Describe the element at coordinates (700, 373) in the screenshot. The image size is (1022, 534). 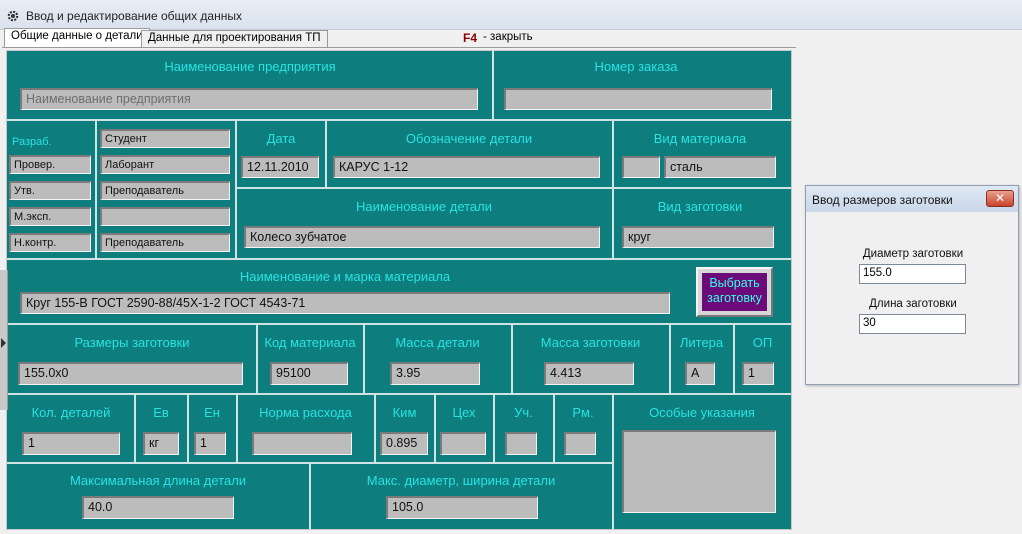
I see `litera-input: А` at that location.